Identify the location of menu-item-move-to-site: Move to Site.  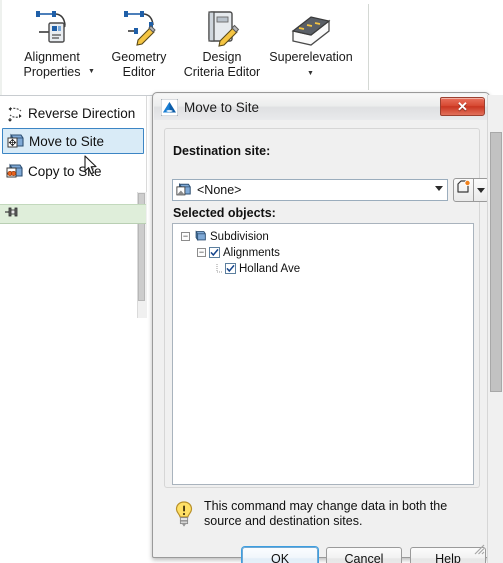
(73, 141).